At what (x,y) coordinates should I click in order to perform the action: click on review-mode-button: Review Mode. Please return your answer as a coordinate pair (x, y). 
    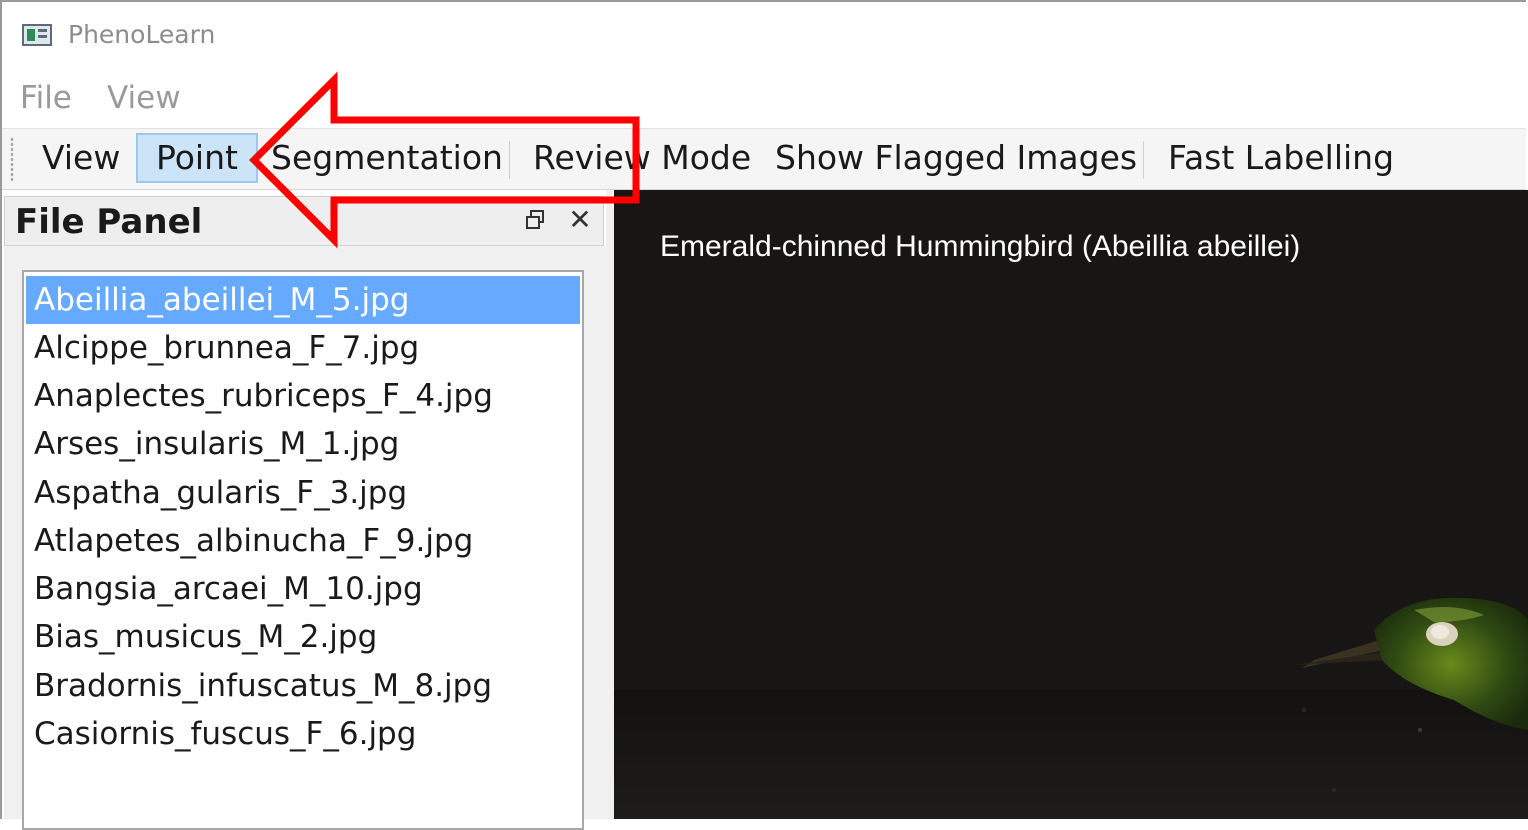
    Looking at the image, I should click on (642, 158).